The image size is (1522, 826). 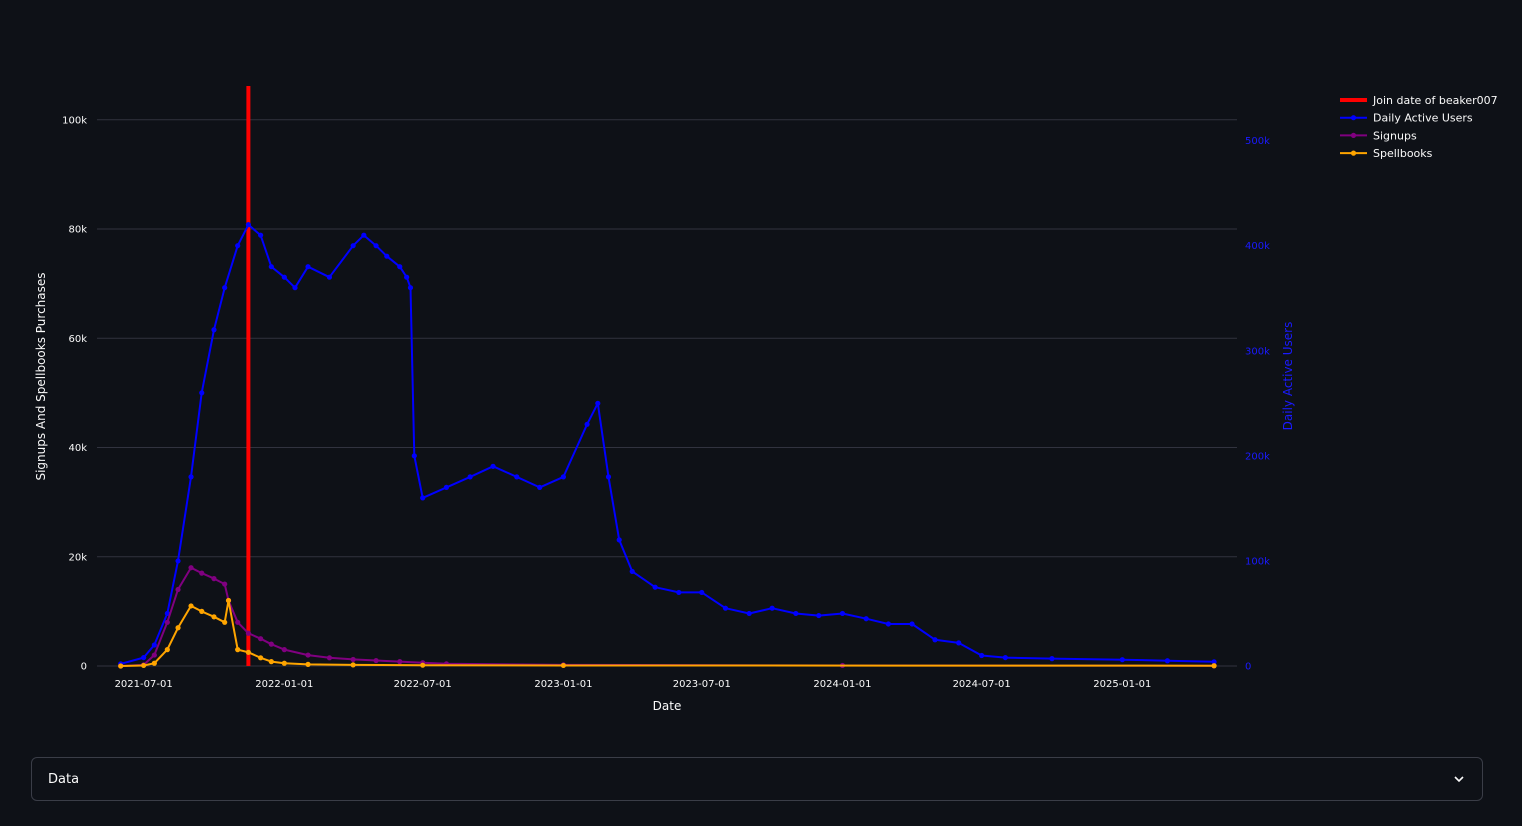 What do you see at coordinates (64, 779) in the screenshot?
I see `data-expander-label: Data` at bounding box center [64, 779].